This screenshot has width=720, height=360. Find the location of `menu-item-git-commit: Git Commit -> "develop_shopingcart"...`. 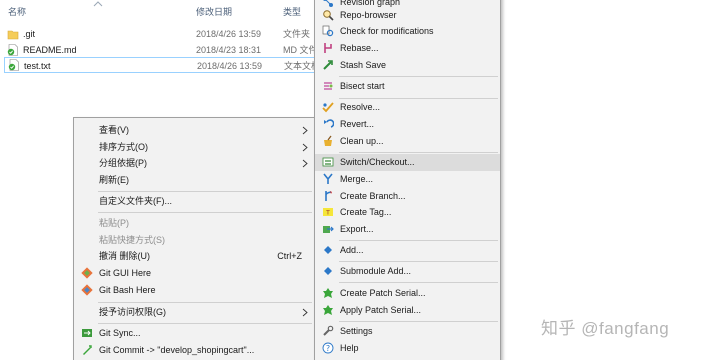

menu-item-git-commit: Git Commit -> "develop_shopingcart"... is located at coordinates (194, 350).